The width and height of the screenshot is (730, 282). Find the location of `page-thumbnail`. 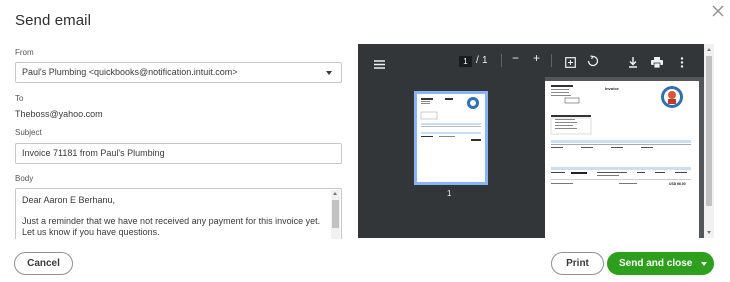

page-thumbnail is located at coordinates (451, 138).